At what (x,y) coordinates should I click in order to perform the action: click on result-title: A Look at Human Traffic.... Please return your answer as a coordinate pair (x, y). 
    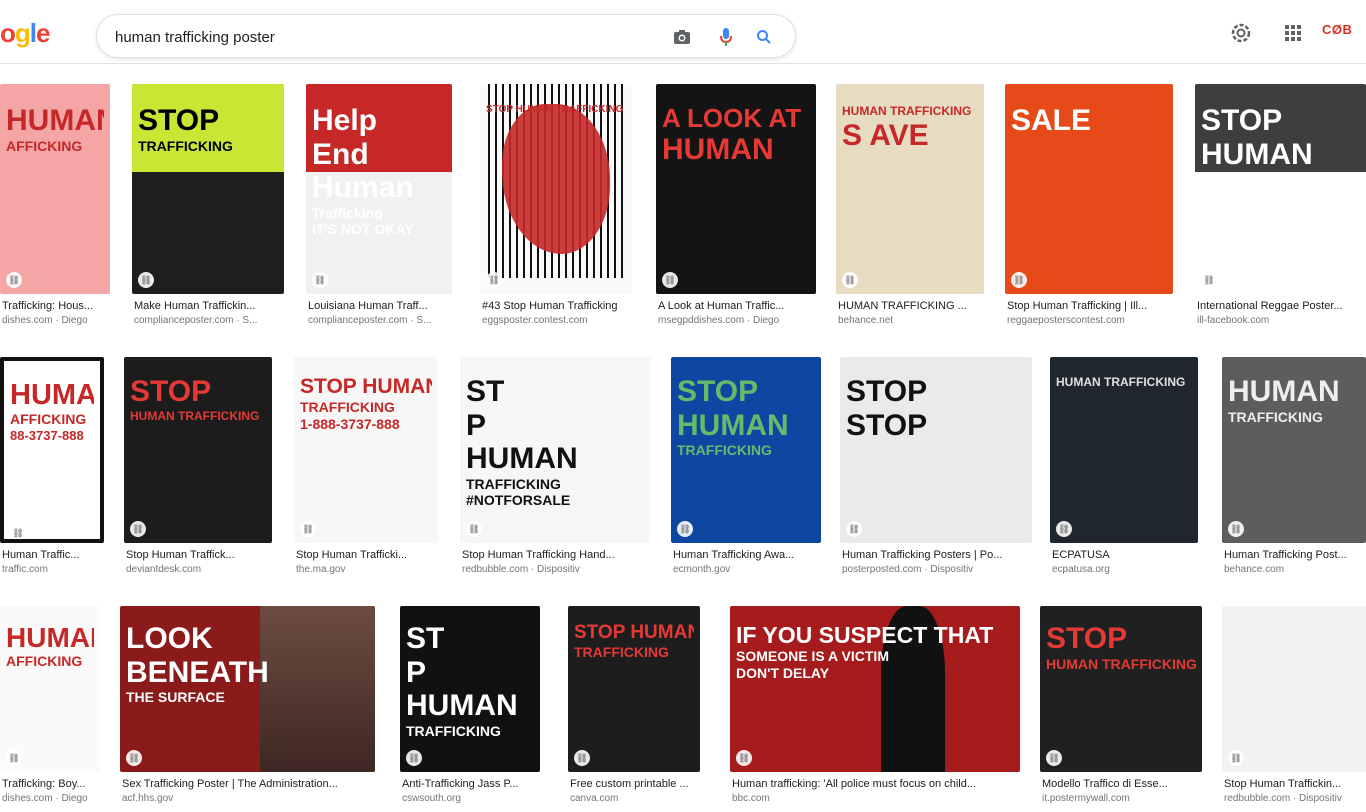
    Looking at the image, I should click on (738, 306).